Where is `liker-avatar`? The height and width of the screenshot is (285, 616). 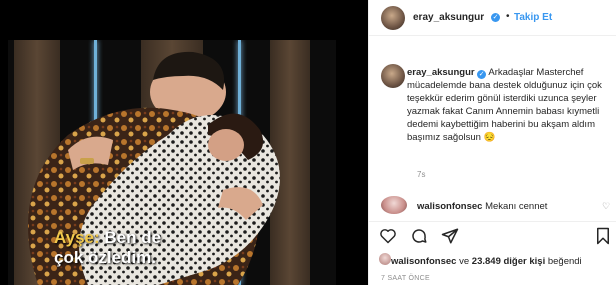 liker-avatar is located at coordinates (385, 259).